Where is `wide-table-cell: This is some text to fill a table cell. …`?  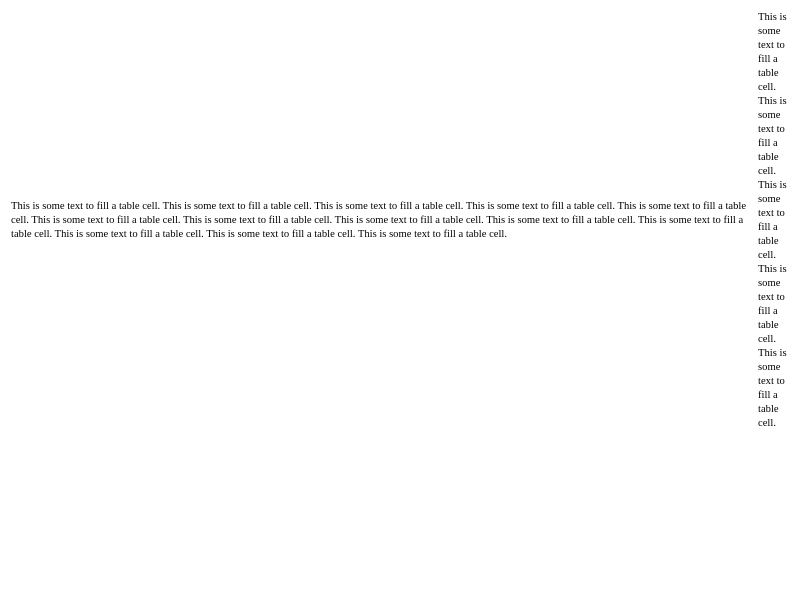
wide-table-cell: This is some text to fill a table cell. … is located at coordinates (379, 220).